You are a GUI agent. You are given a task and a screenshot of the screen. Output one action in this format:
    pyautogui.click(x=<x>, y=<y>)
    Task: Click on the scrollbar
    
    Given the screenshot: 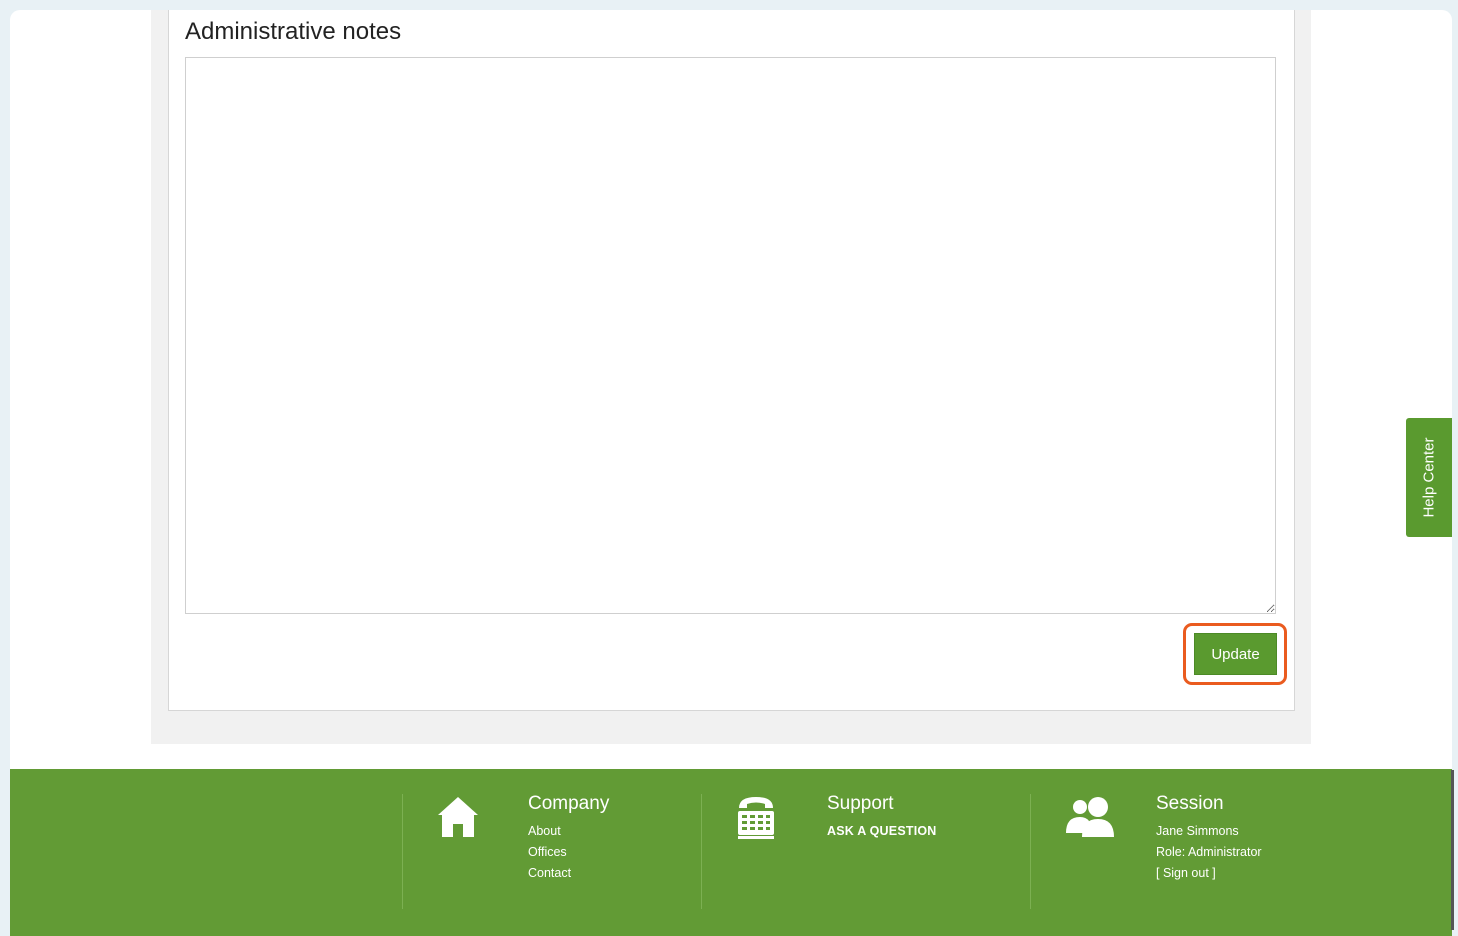 What is the action you would take?
    pyautogui.click(x=1452, y=850)
    